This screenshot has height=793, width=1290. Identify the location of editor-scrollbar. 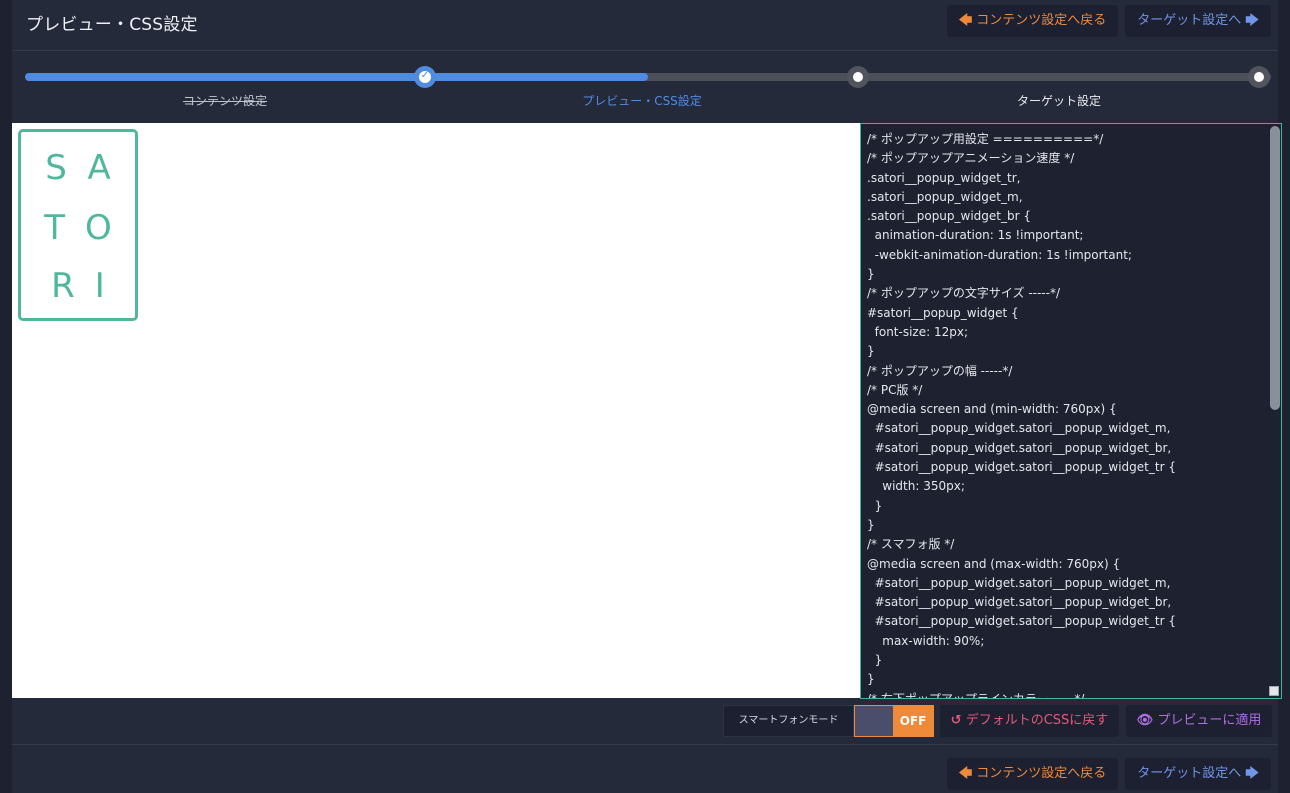
(1275, 411).